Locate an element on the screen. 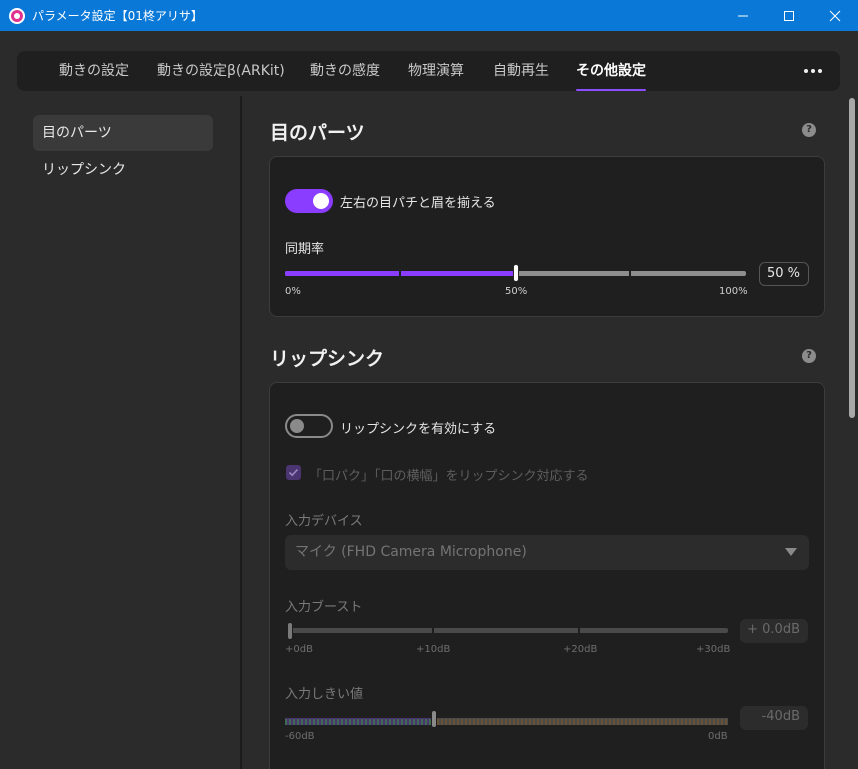 Image resolution: width=858 pixels, height=769 pixels. tab-other-settings: その他設定 is located at coordinates (611, 71).